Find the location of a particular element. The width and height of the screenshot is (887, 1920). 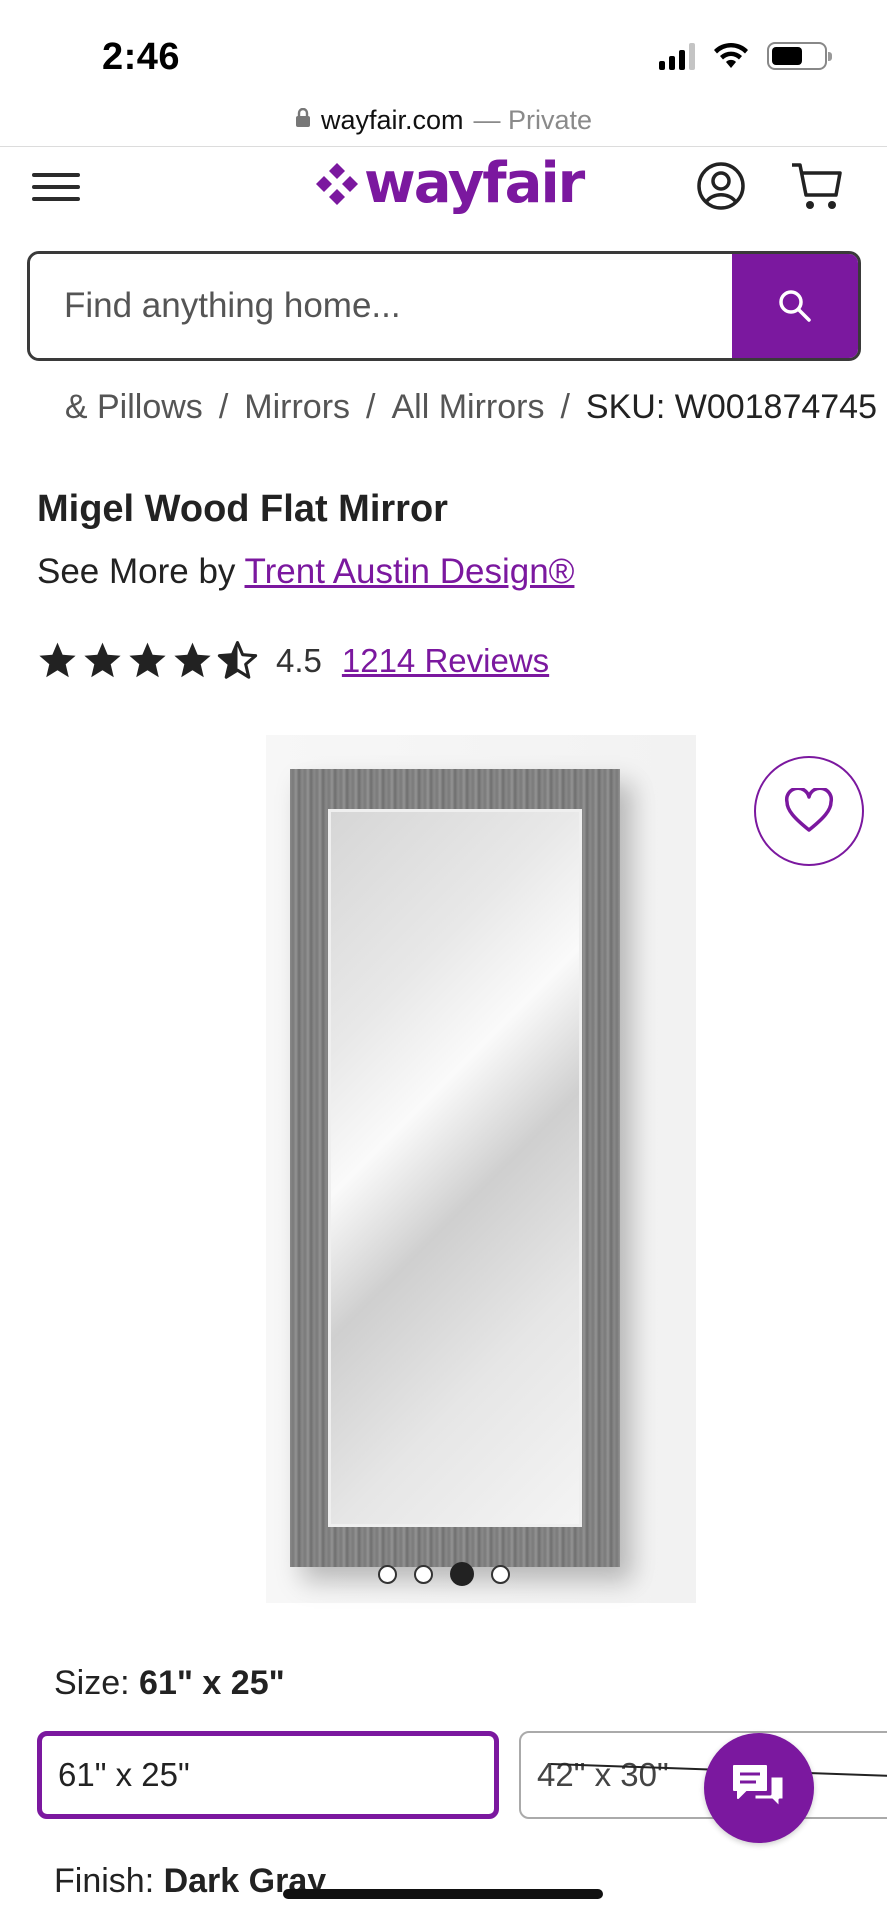

size-label: Size: 61" x 25" is located at coordinates (169, 1683).